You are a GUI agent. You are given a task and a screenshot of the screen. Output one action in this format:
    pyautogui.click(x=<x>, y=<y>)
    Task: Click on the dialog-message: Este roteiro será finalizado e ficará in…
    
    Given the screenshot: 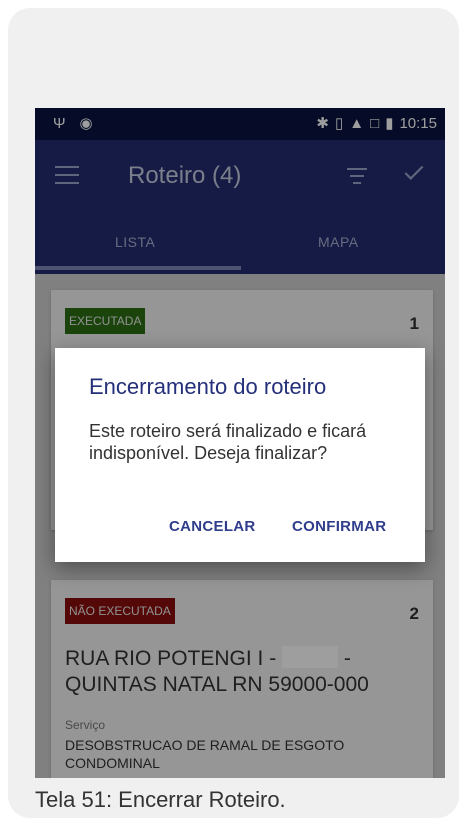 What is the action you would take?
    pyautogui.click(x=228, y=442)
    